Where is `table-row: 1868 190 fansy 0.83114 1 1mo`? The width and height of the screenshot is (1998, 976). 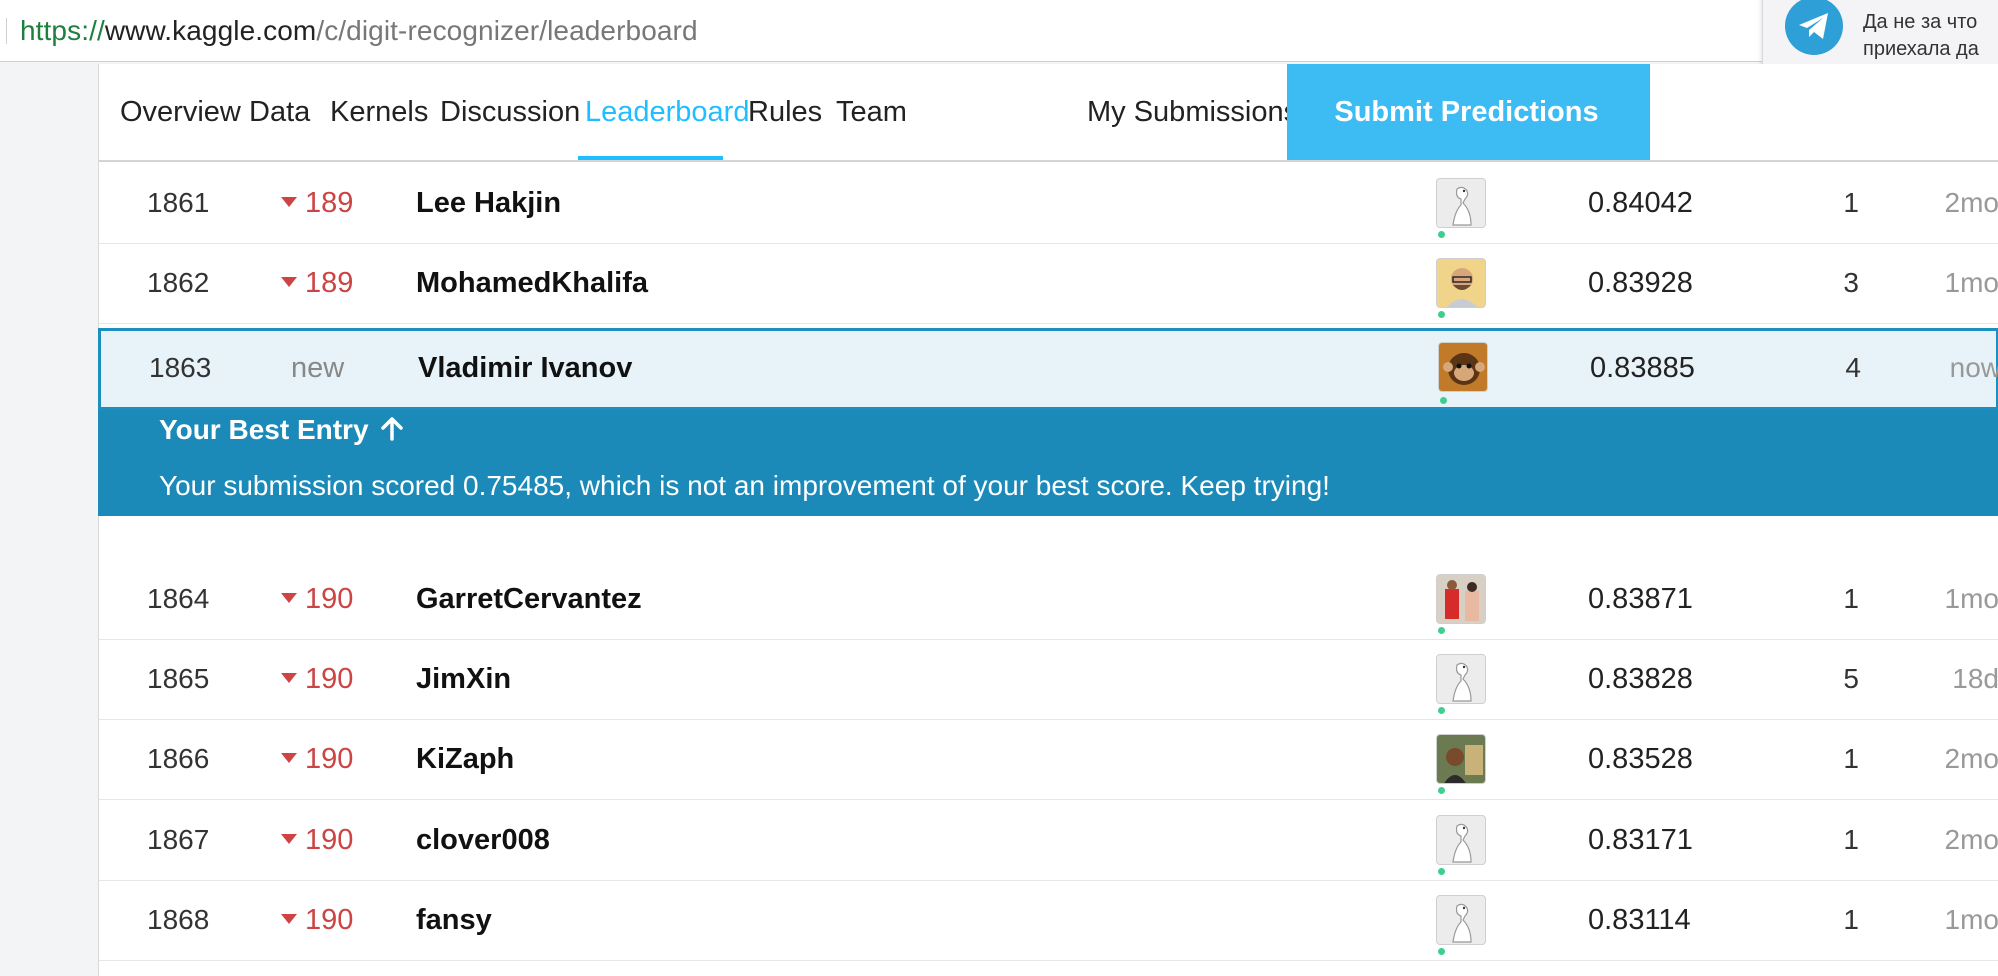 table-row: 1868 190 fansy 0.83114 1 1mo is located at coordinates (1048, 921).